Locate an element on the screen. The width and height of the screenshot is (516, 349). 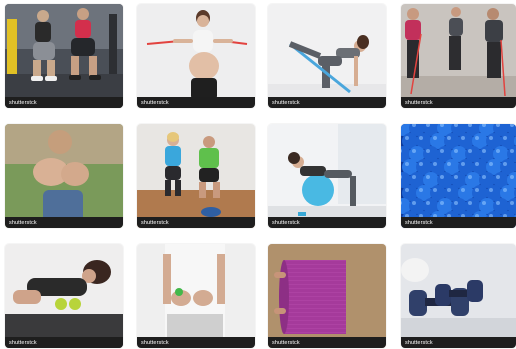
tile-blue-balls-pit: shutterstck is located at coordinates (458, 176).